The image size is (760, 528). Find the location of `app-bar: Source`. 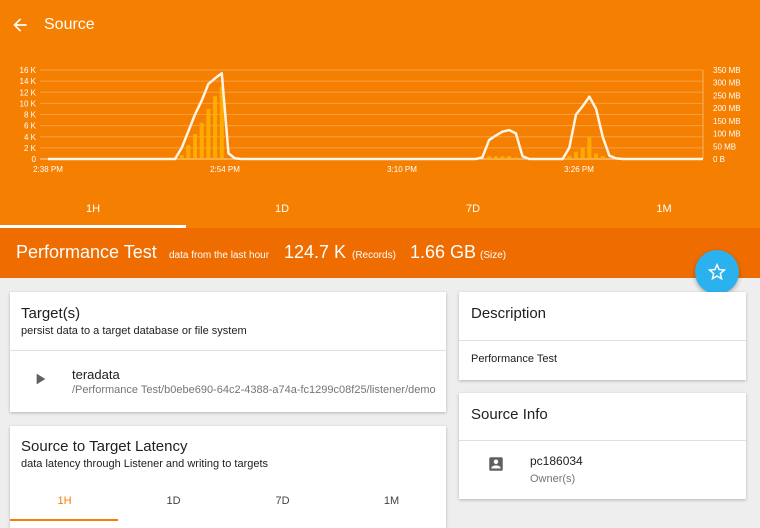

app-bar: Source is located at coordinates (380, 26).